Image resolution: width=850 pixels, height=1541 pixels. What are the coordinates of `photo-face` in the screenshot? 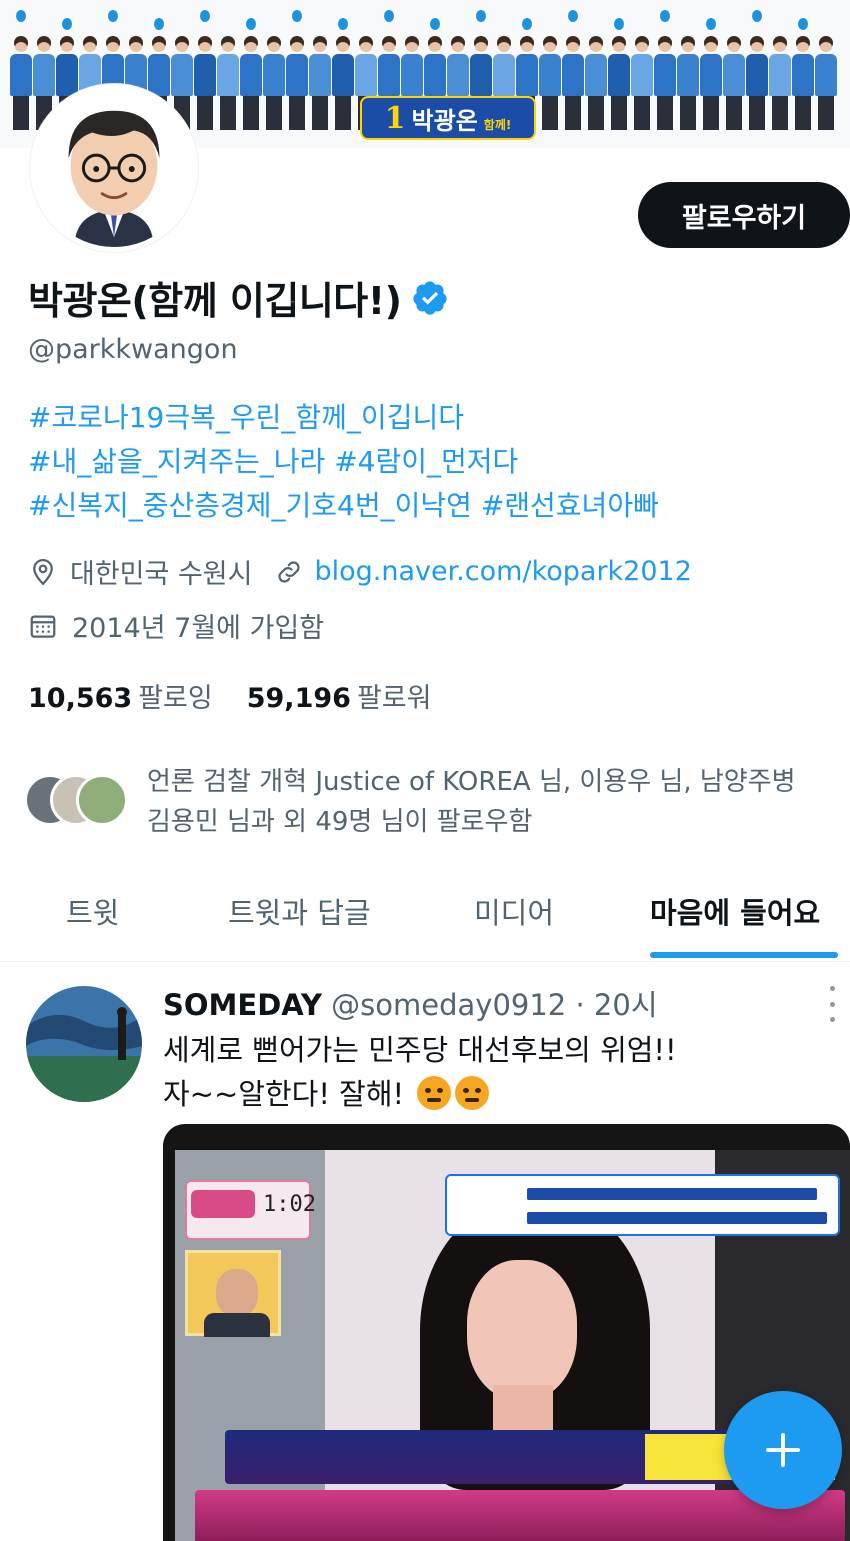 It's located at (522, 1330).